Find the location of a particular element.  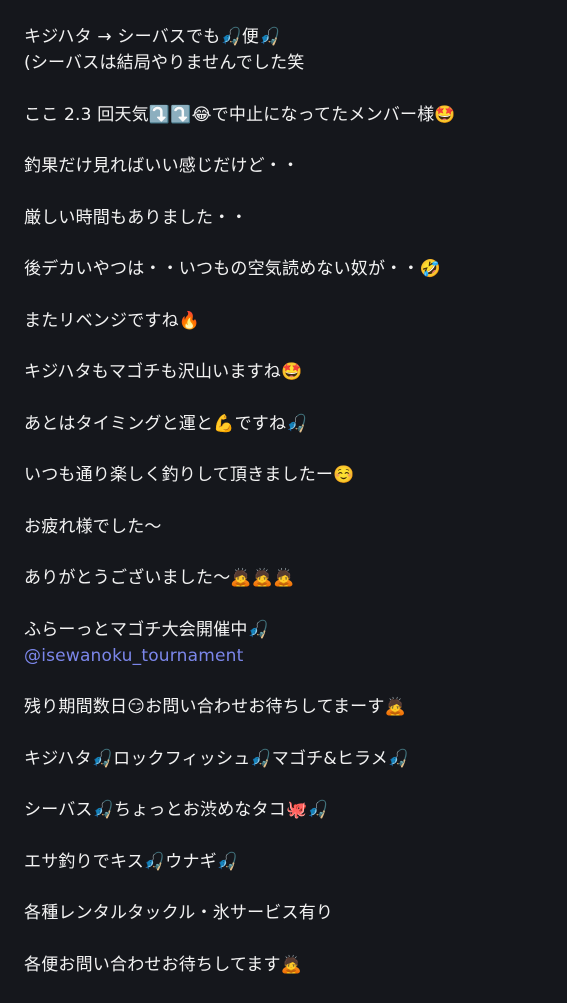

paragraph-plenty: キジハタもマゴチも沢山いますね🤩 is located at coordinates (287, 372).